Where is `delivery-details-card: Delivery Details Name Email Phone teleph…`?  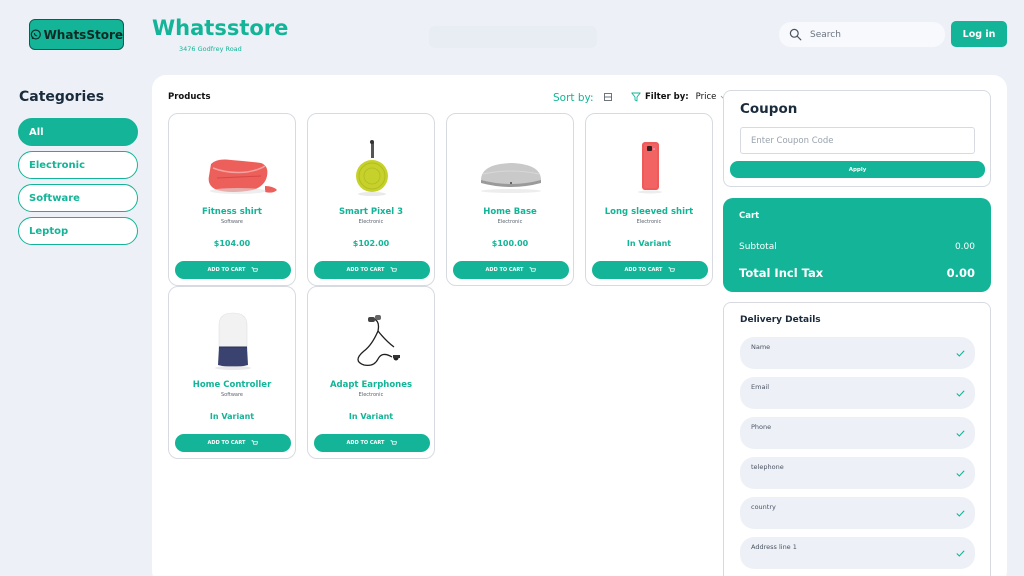 delivery-details-card: Delivery Details Name Email Phone teleph… is located at coordinates (857, 439).